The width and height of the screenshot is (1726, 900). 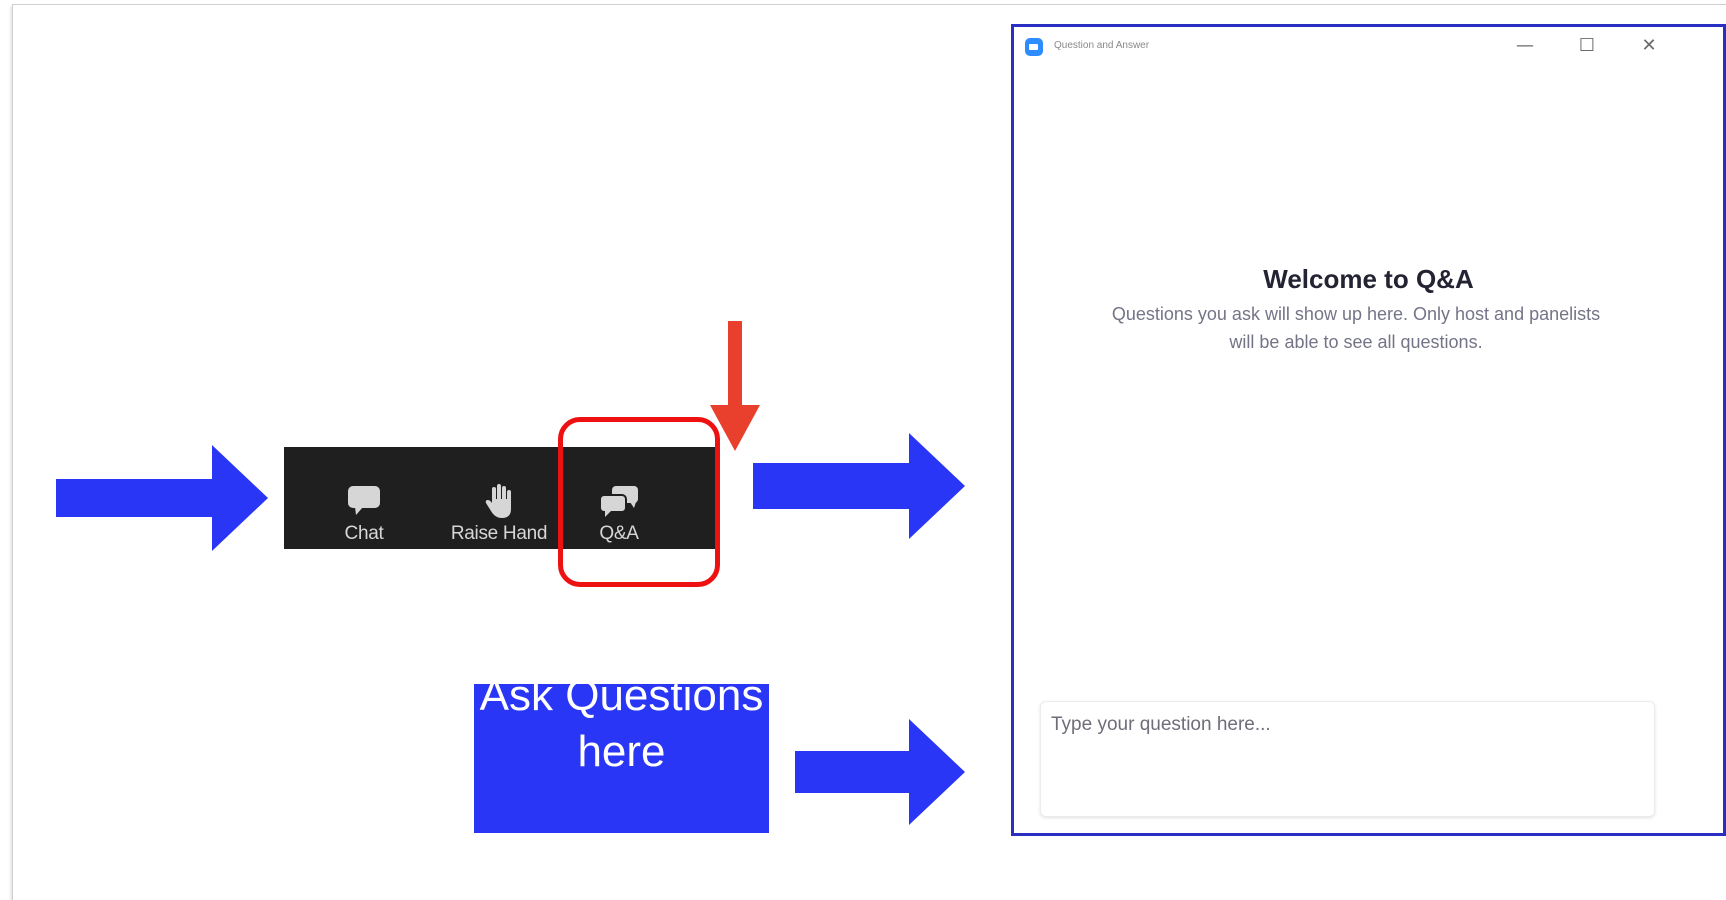 What do you see at coordinates (1368, 279) in the screenshot?
I see `welcome-title: Welcome to Q&A` at bounding box center [1368, 279].